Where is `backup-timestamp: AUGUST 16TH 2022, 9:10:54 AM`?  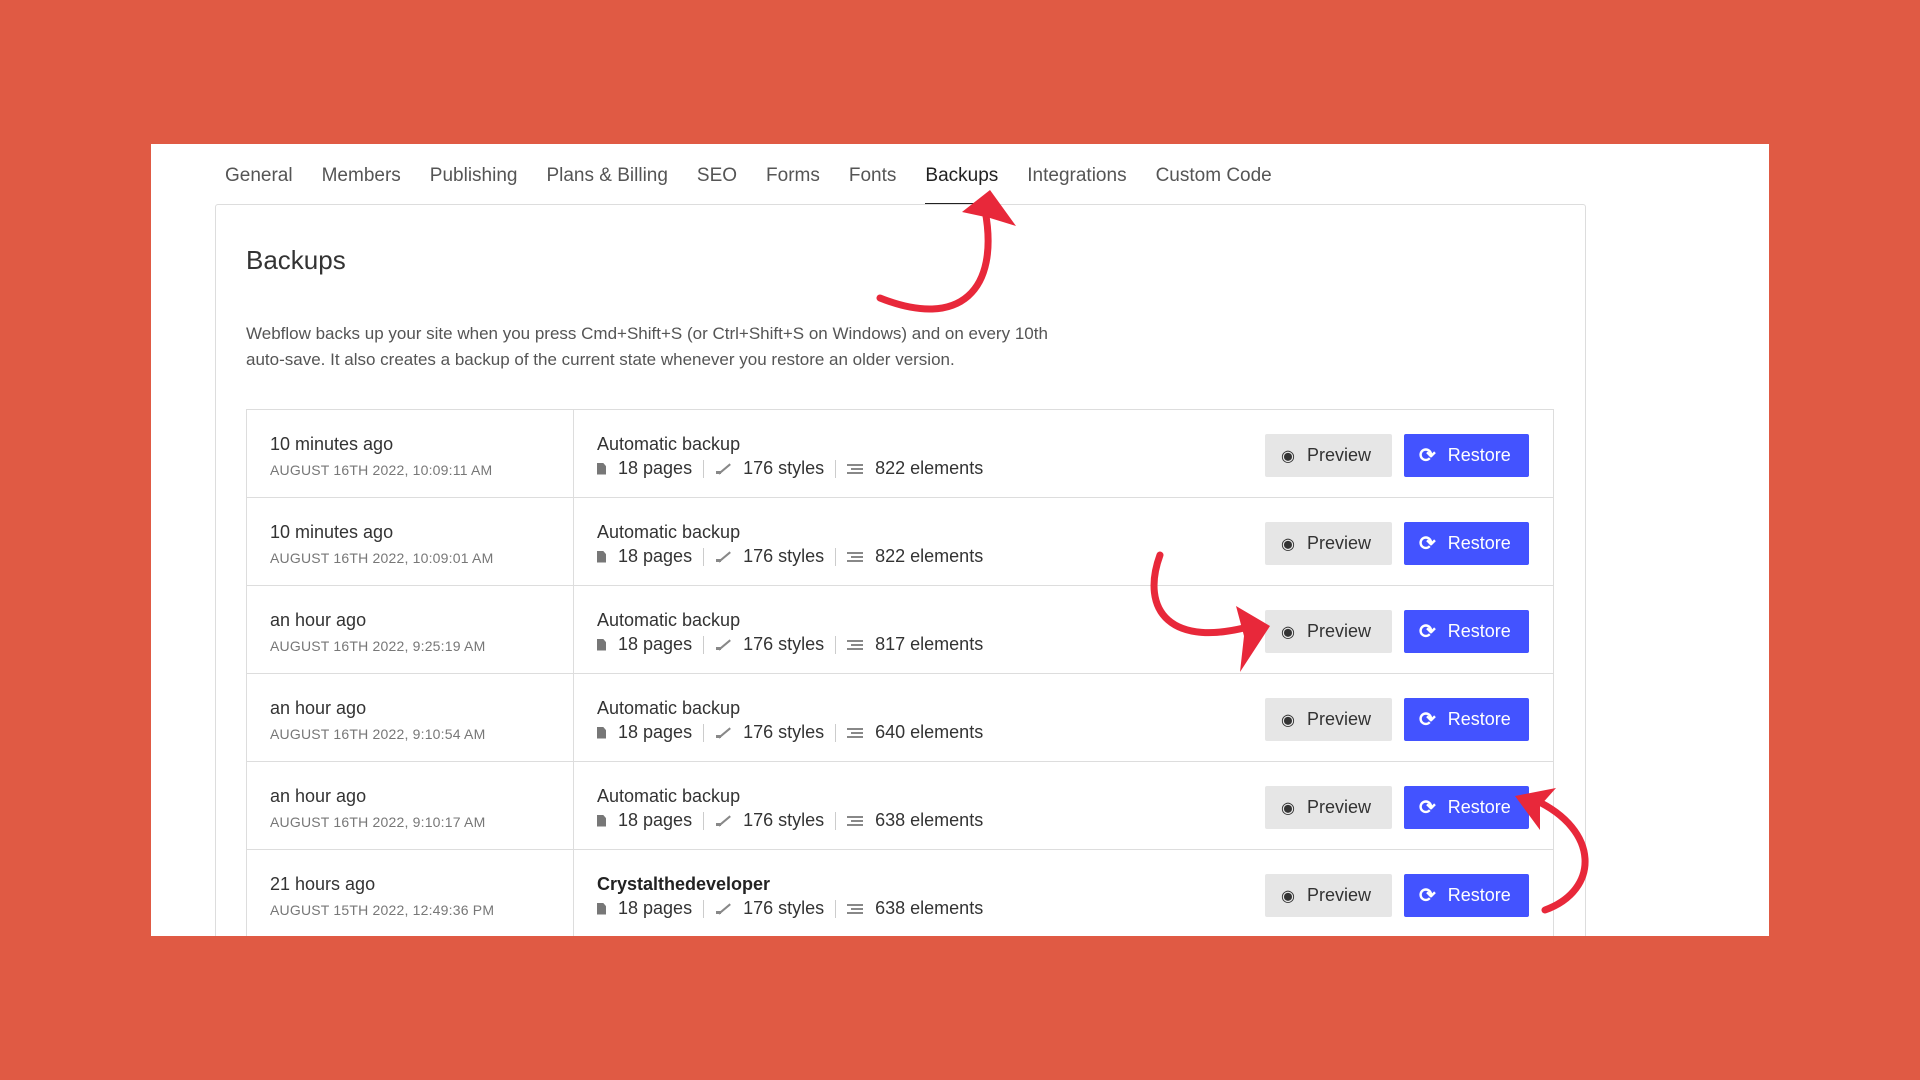
backup-timestamp: AUGUST 16TH 2022, 9:10:54 AM is located at coordinates (378, 734).